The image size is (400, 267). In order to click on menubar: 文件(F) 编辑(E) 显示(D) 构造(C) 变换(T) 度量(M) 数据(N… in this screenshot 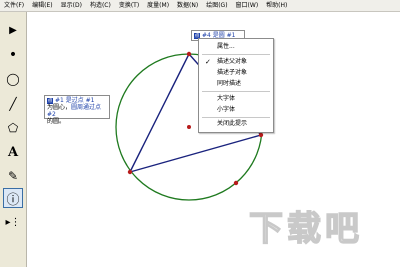, I will do `click(200, 6)`.